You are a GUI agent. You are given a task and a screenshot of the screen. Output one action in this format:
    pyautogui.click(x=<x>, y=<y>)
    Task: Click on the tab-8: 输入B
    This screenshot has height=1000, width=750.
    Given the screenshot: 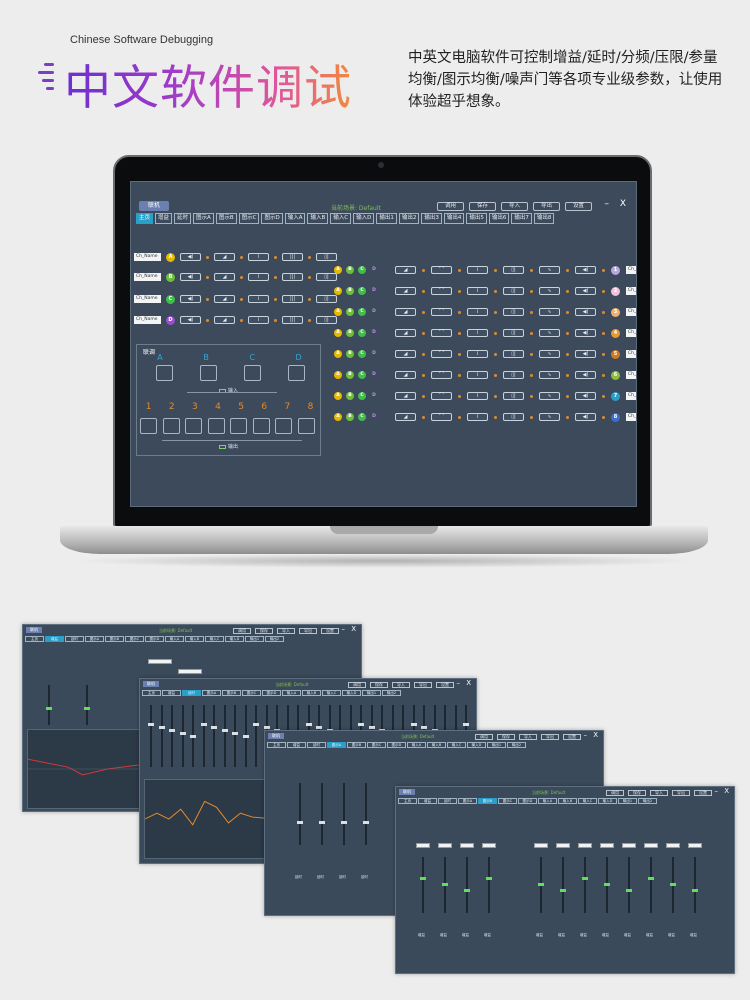 What is the action you would take?
    pyautogui.click(x=318, y=218)
    